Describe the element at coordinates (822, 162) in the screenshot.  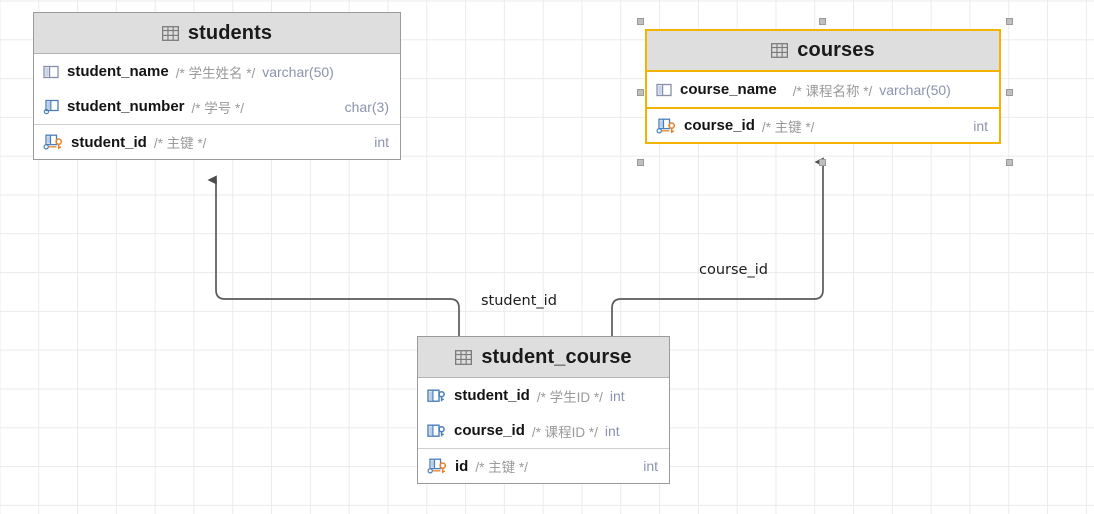
I see `selection-handle-bottom-center` at that location.